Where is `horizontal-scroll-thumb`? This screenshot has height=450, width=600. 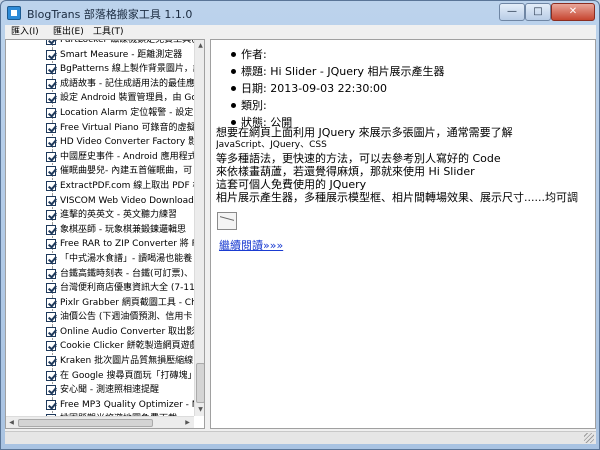
horizontal-scroll-thumb is located at coordinates (85, 423).